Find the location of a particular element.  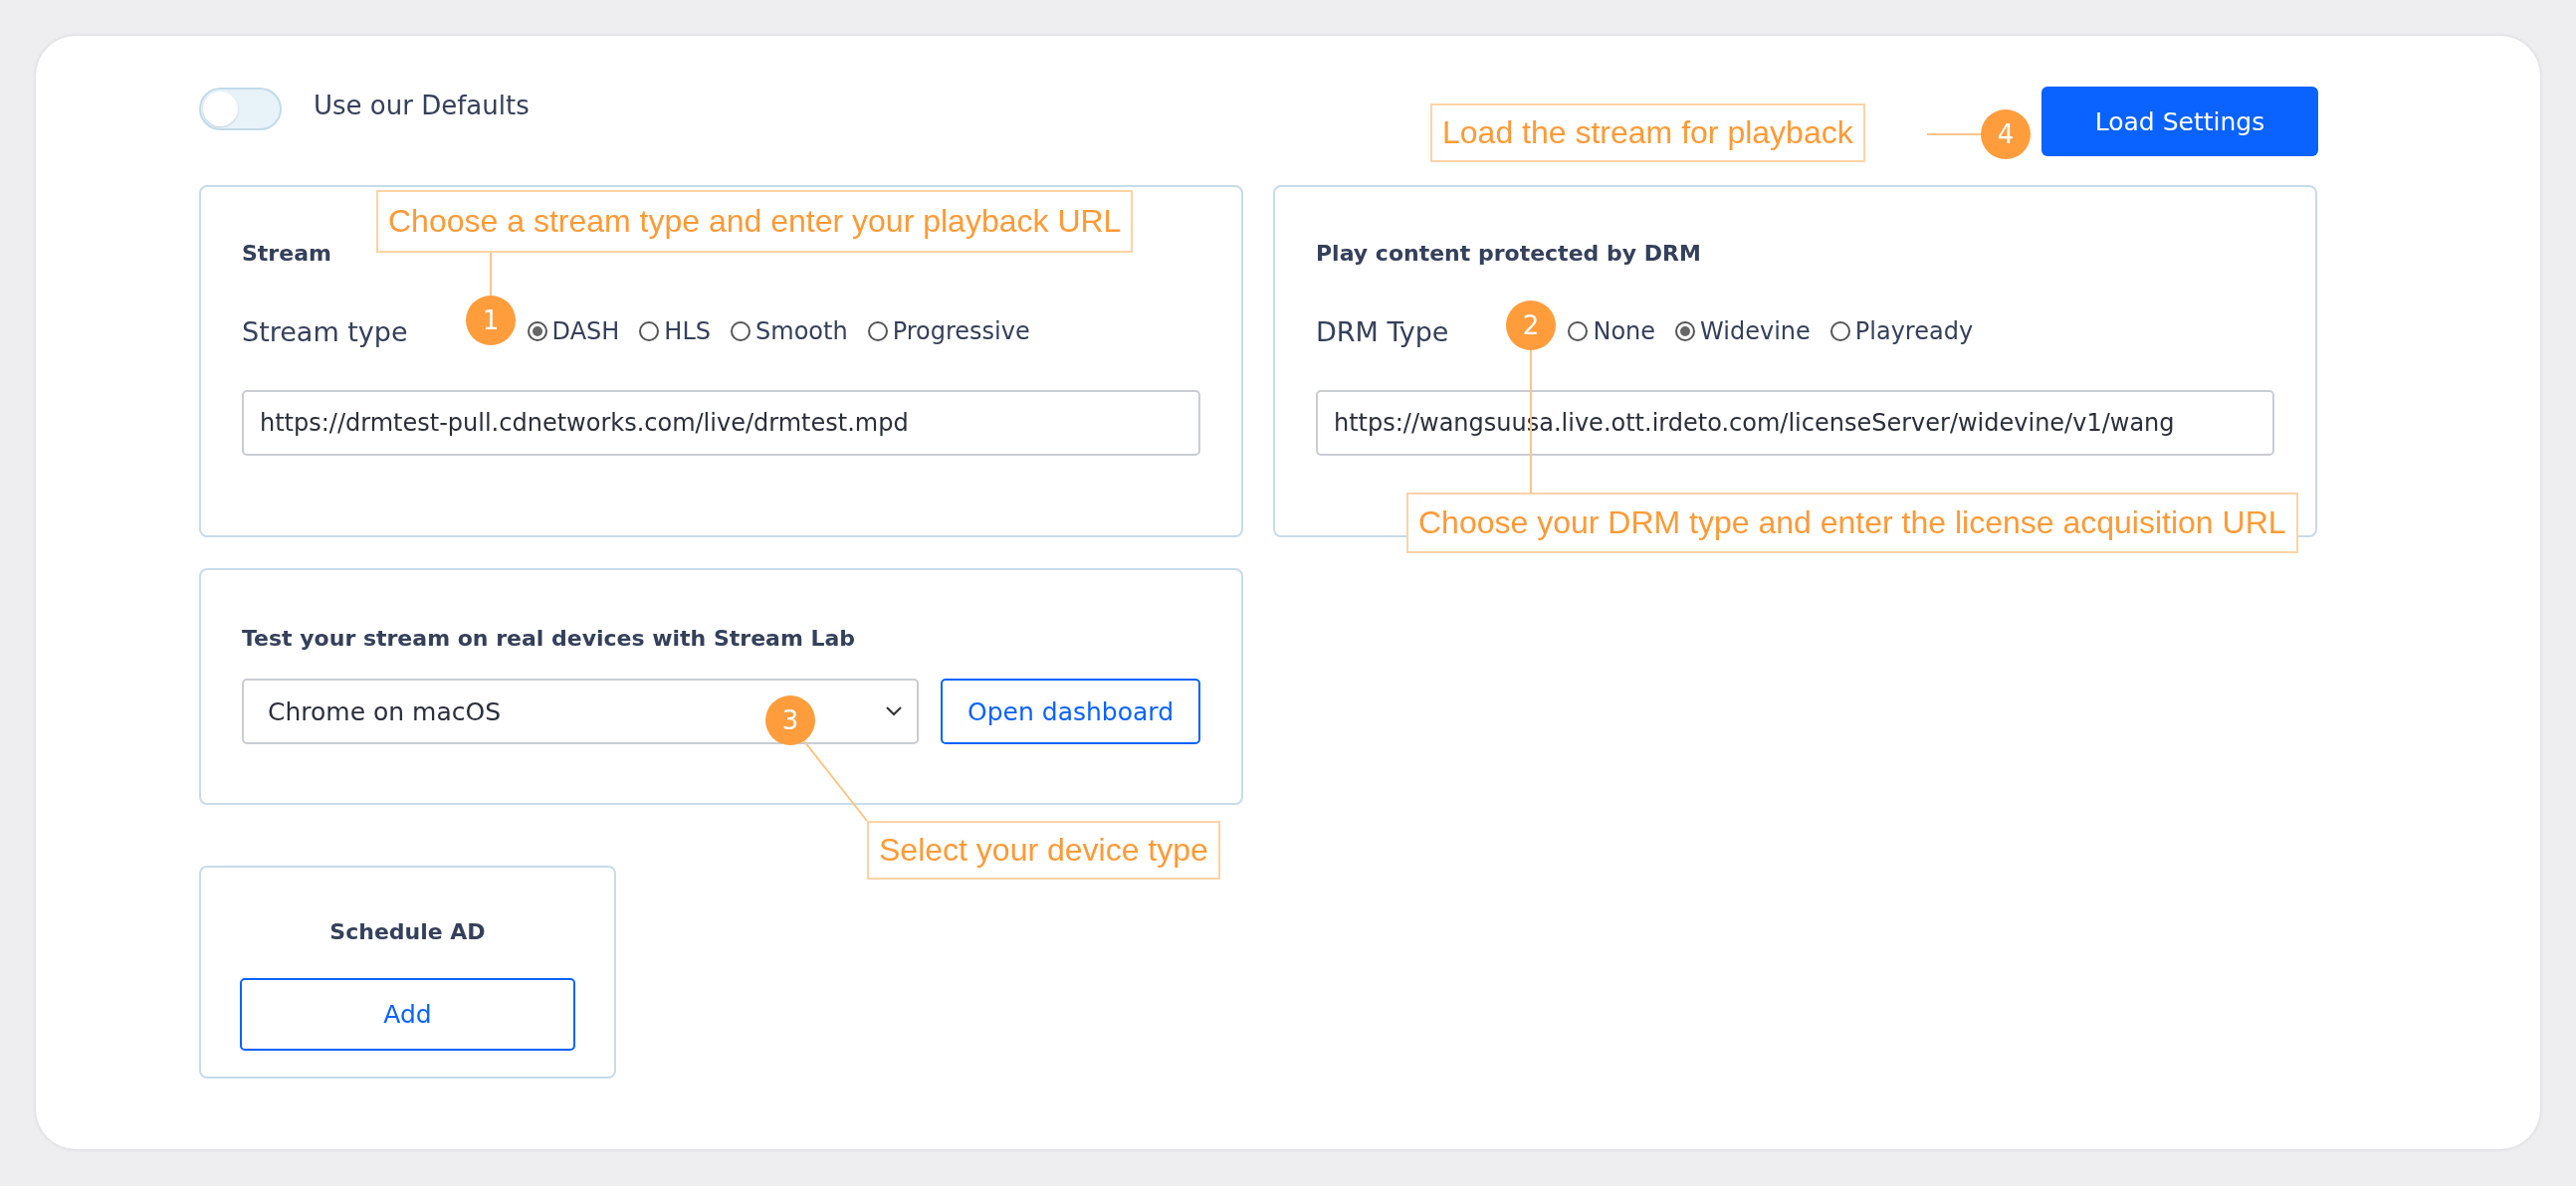

callout-label: Choose your DRM type and enter the license acquisition URL is located at coordinates (1852, 523).